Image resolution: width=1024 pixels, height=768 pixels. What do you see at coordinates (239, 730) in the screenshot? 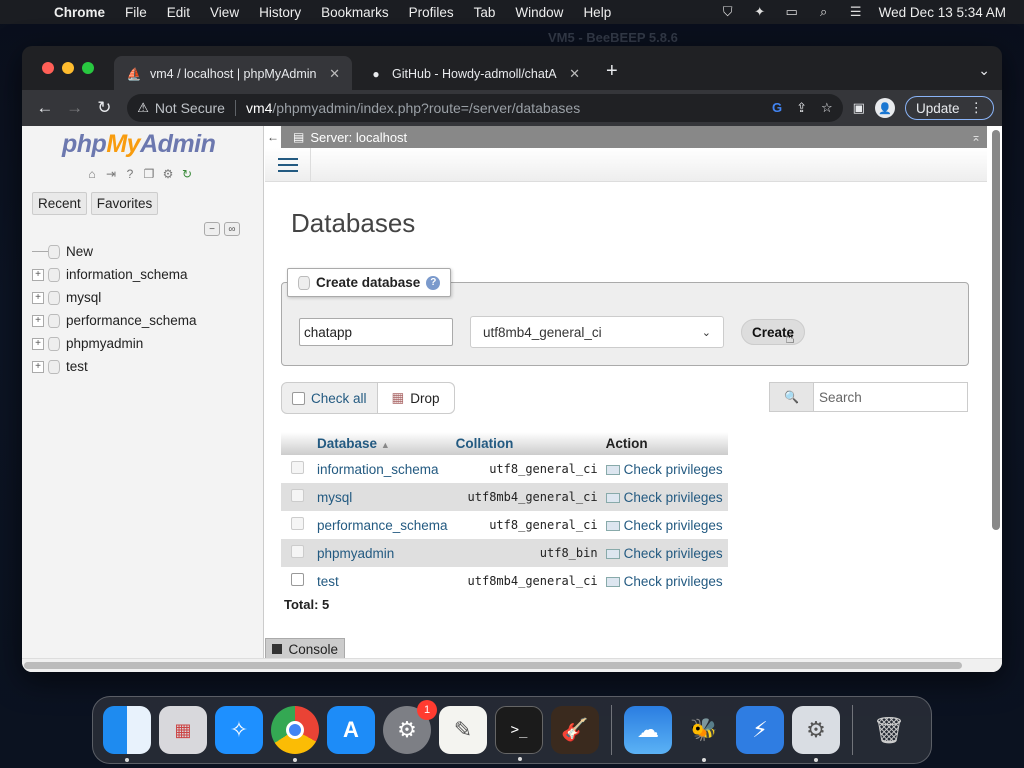
I see `safari-icon: ✧` at bounding box center [239, 730].